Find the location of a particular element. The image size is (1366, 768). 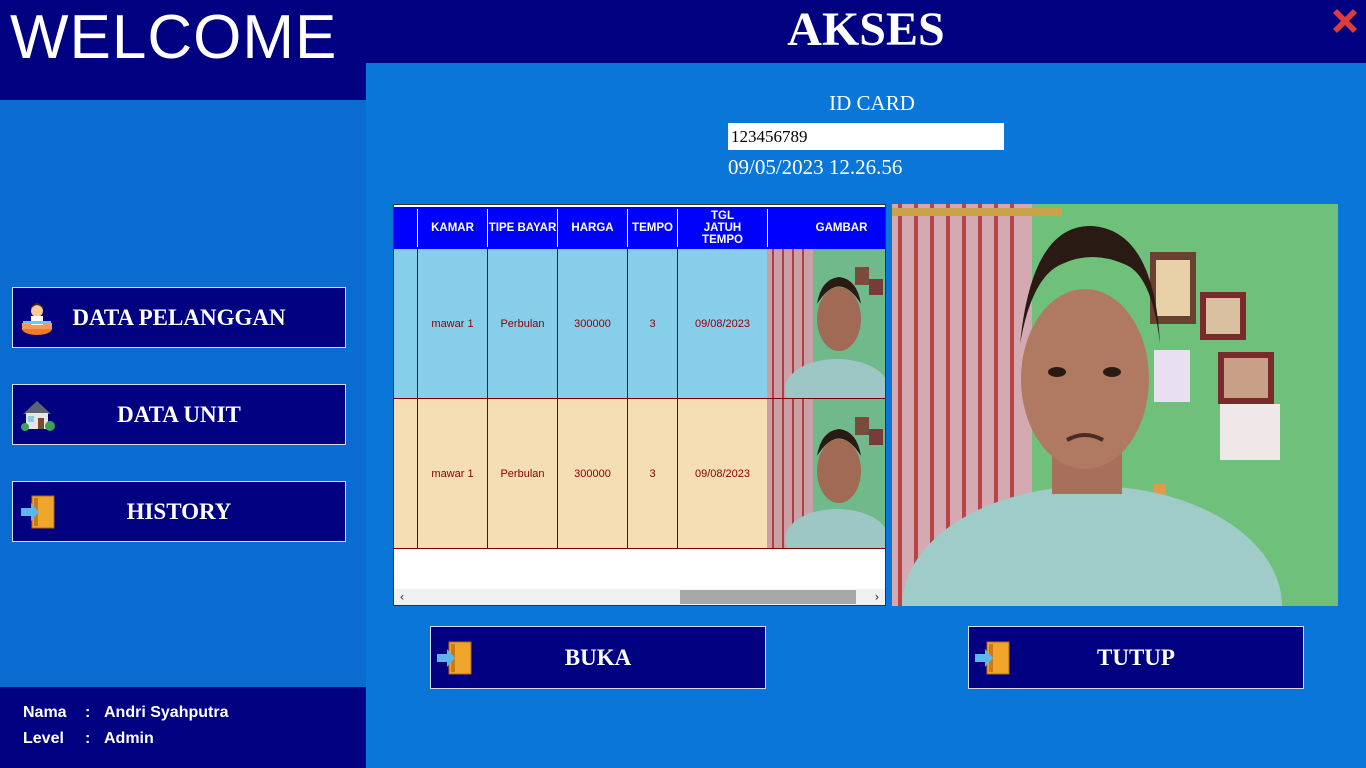

header: AKSES is located at coordinates (866, 31).